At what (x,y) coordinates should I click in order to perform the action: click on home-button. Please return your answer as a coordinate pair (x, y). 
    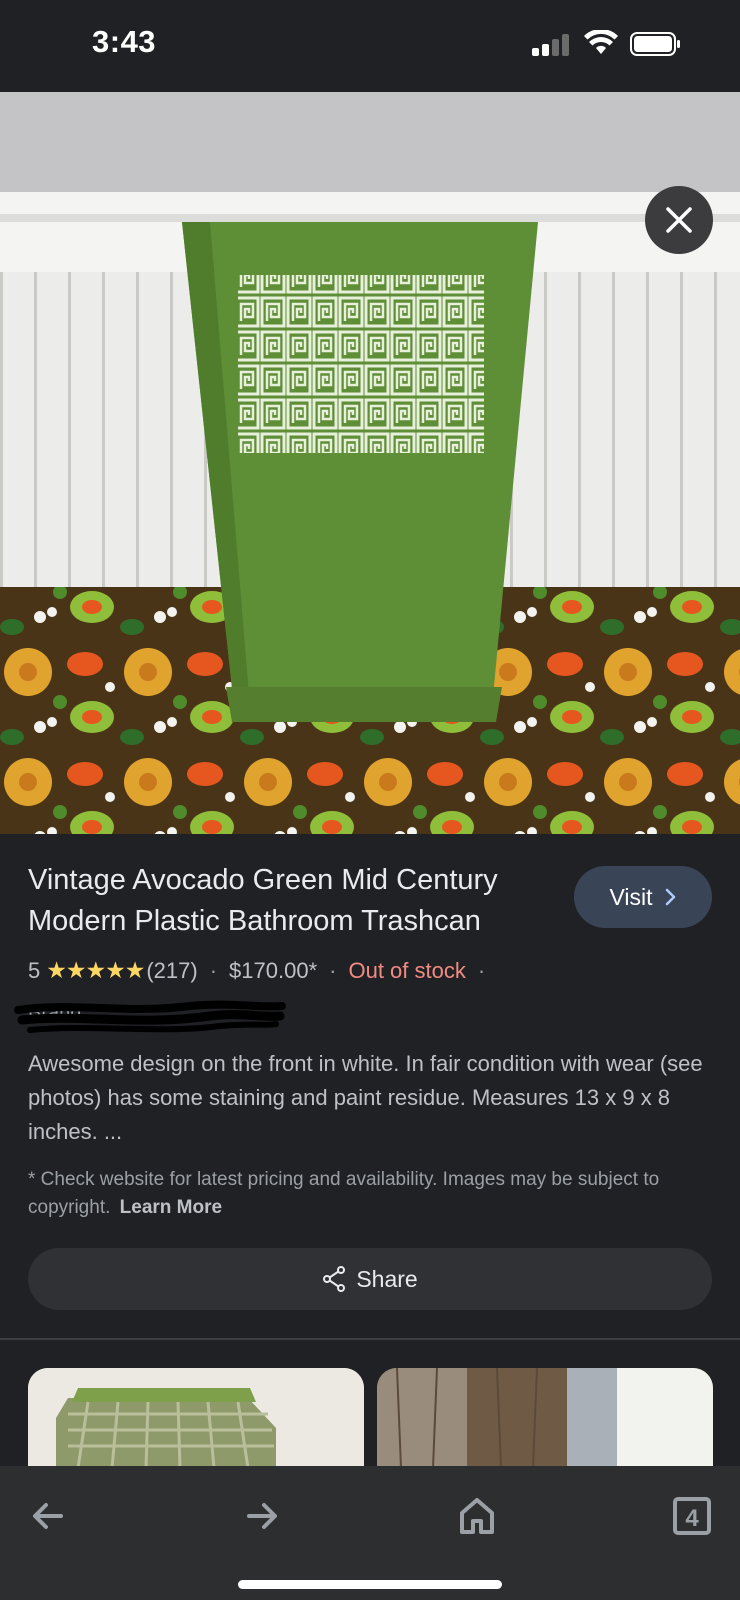
    Looking at the image, I should click on (477, 1516).